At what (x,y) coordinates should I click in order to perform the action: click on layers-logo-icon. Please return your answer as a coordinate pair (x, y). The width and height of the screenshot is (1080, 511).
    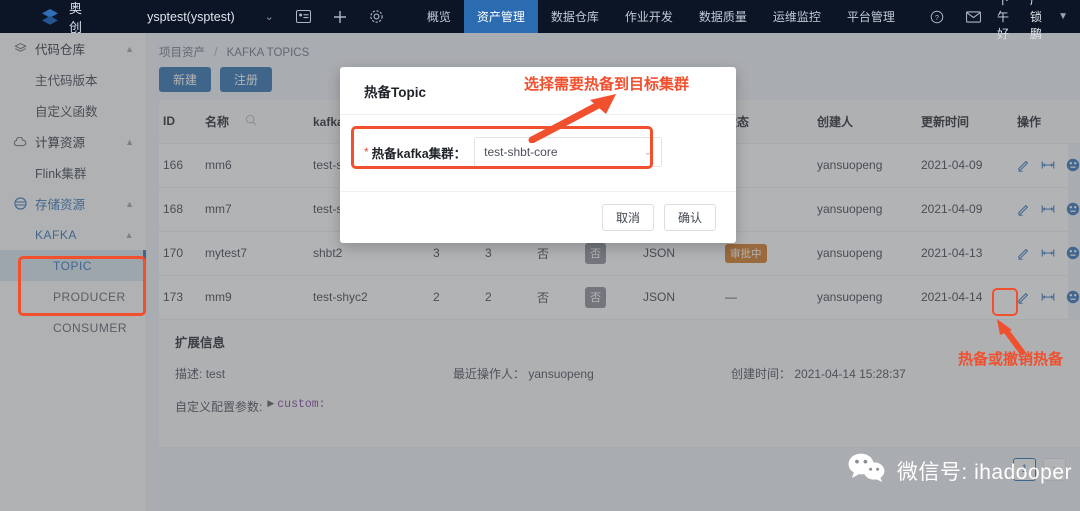
    Looking at the image, I should click on (50, 17).